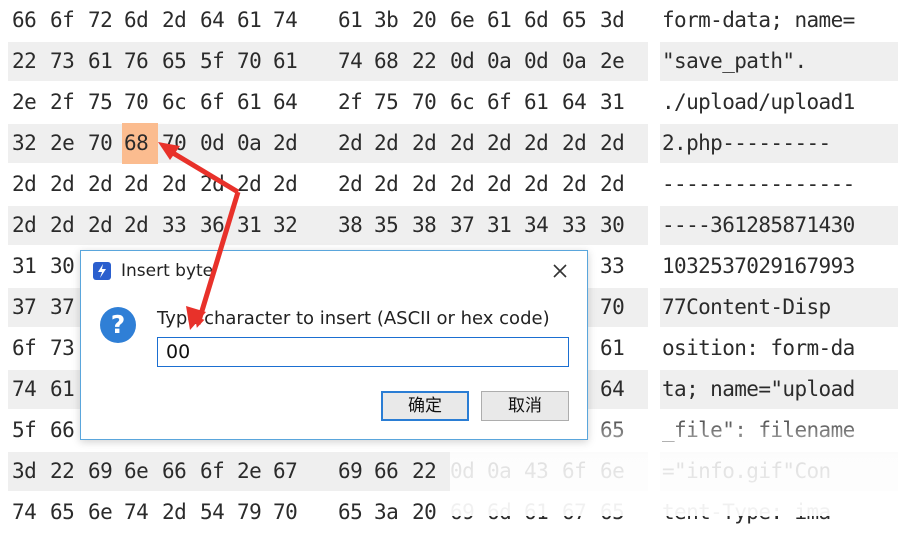 Image resolution: width=898 pixels, height=533 pixels. What do you see at coordinates (392, 225) in the screenshot?
I see `hex-byte: 35` at bounding box center [392, 225].